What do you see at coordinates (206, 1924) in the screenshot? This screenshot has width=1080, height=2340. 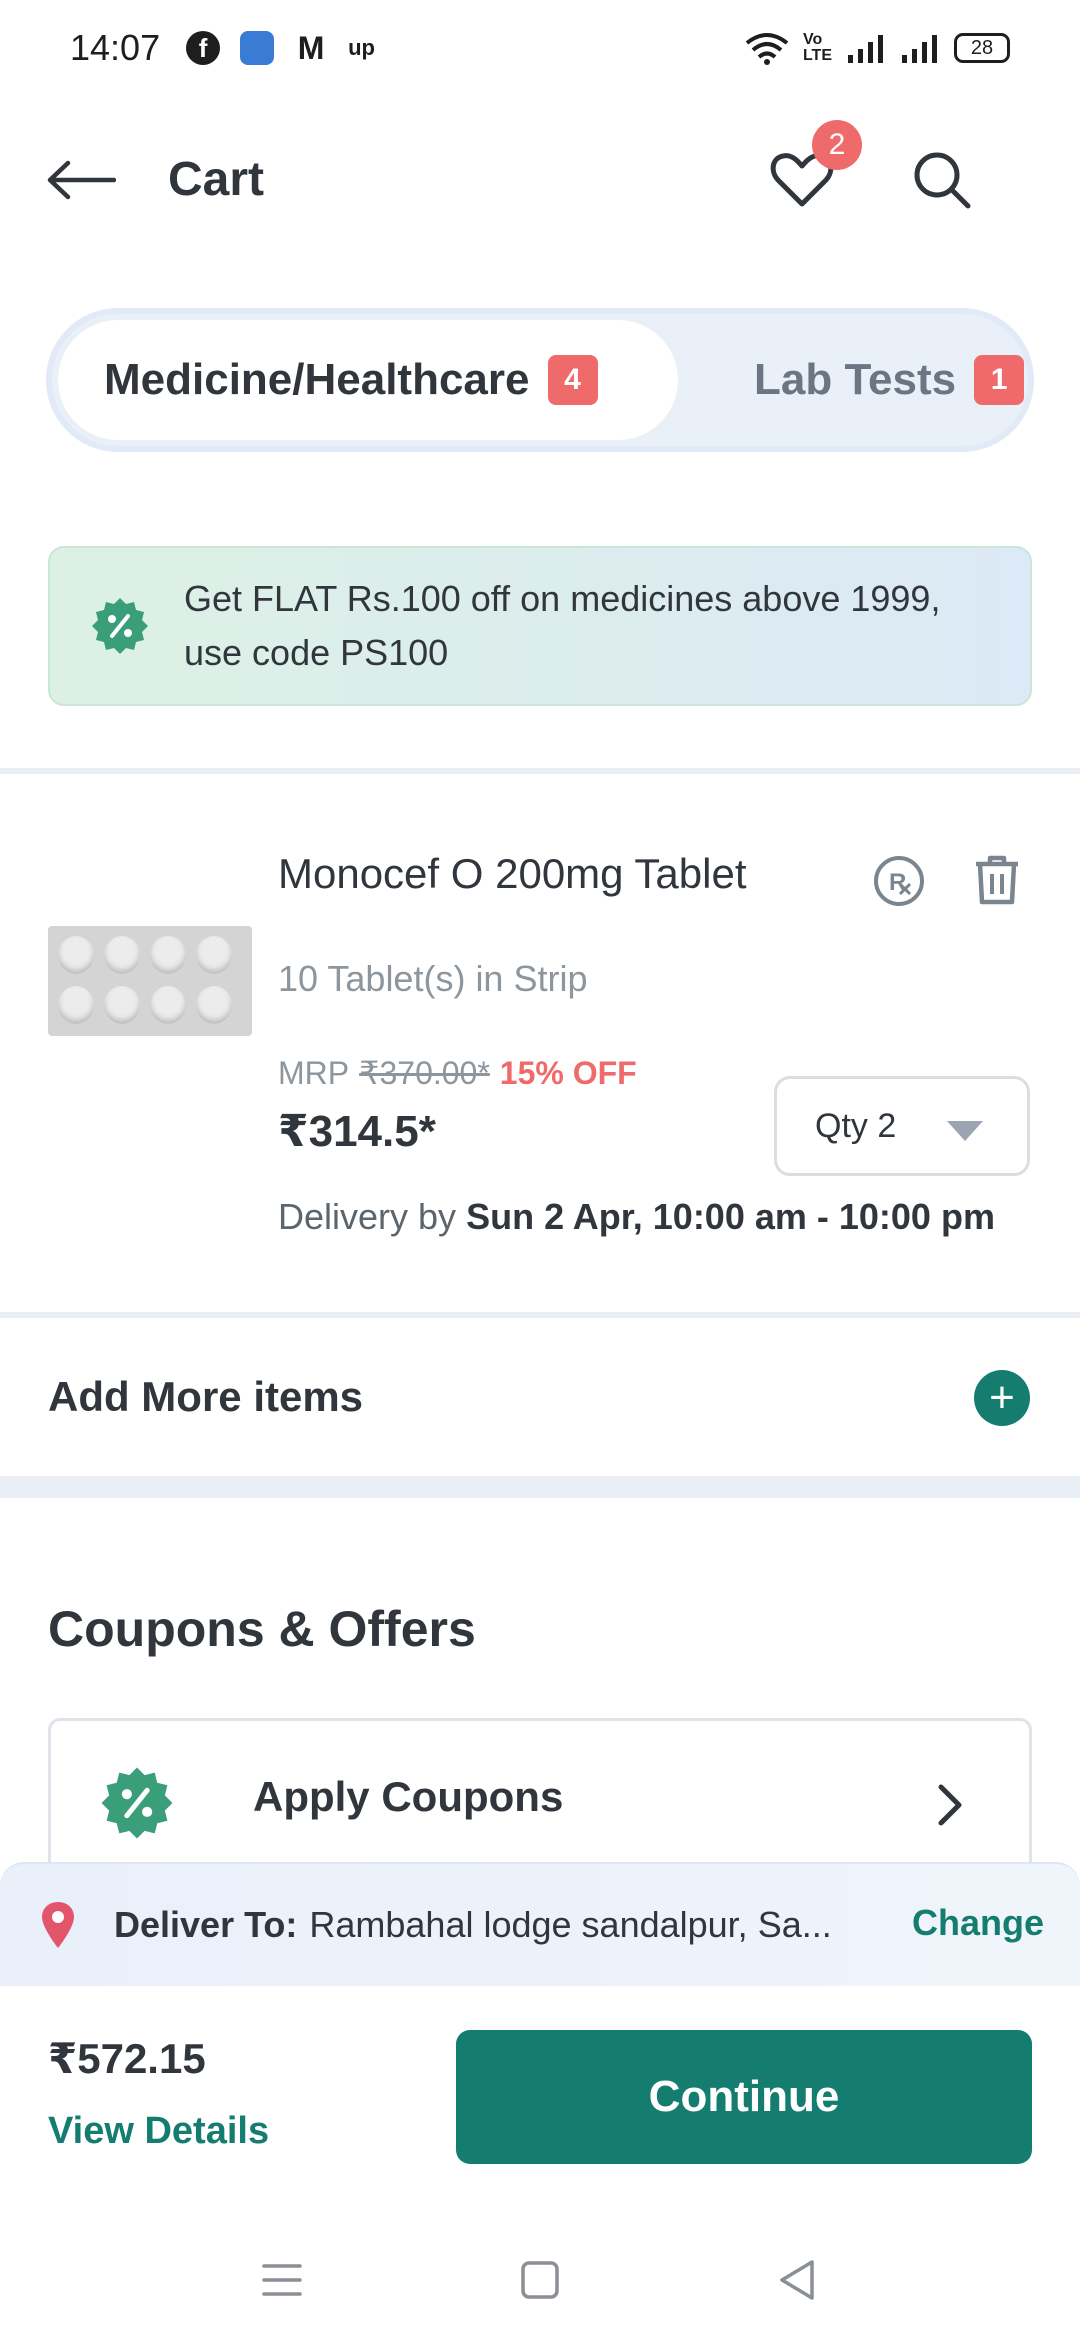 I see `deliver-to-label: Deliver To:` at bounding box center [206, 1924].